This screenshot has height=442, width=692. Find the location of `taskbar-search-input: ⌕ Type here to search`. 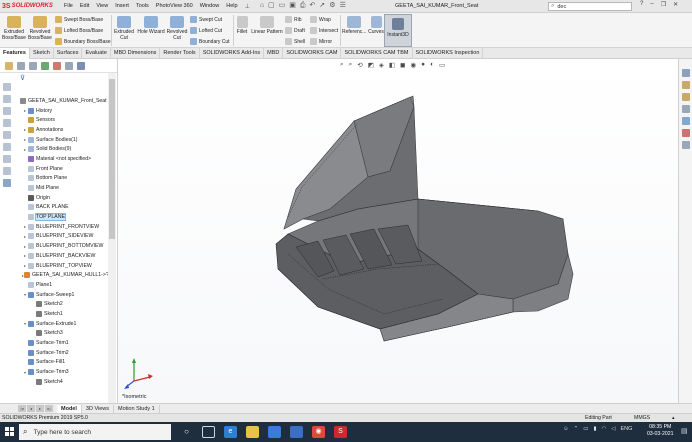

taskbar-search-input: ⌕ Type here to search is located at coordinates (95, 432).